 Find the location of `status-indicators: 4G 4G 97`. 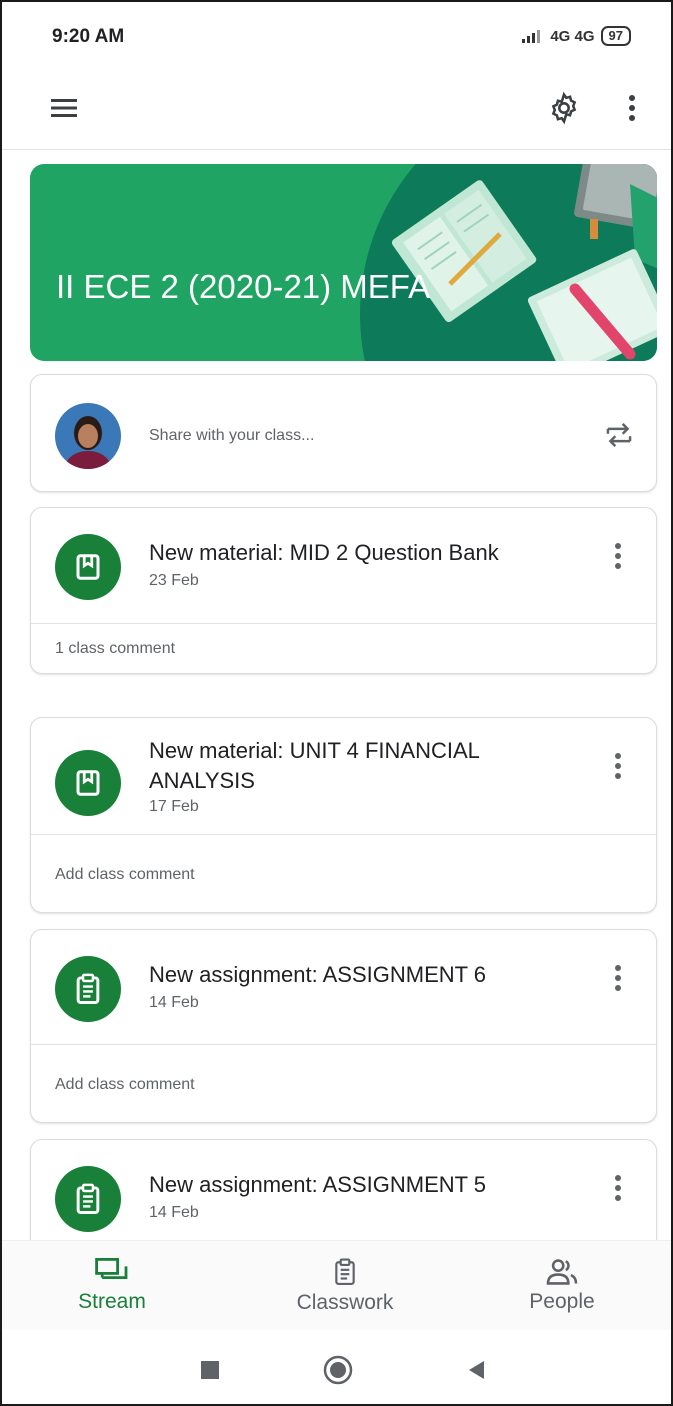

status-indicators: 4G 4G 97 is located at coordinates (576, 36).